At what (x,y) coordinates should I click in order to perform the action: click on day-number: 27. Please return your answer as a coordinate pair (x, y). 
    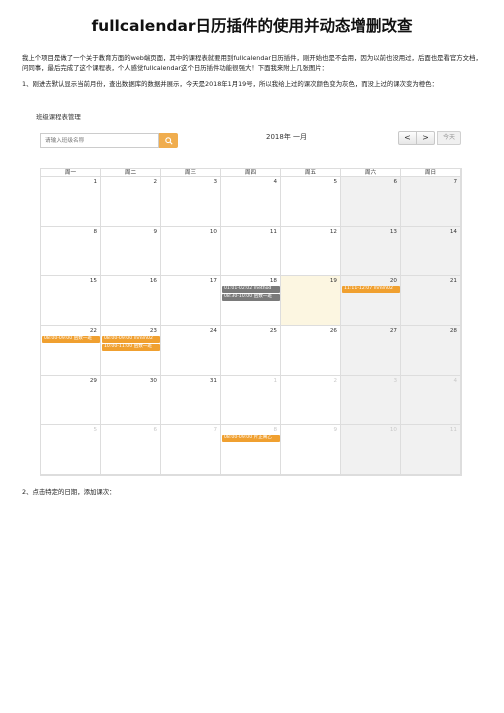
    Looking at the image, I should click on (393, 331).